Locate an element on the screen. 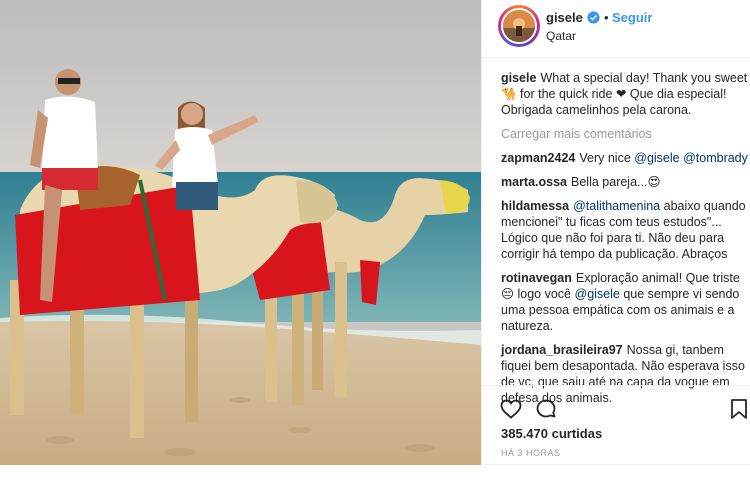 This screenshot has width=750, height=495. location-link: Qatar is located at coordinates (561, 36).